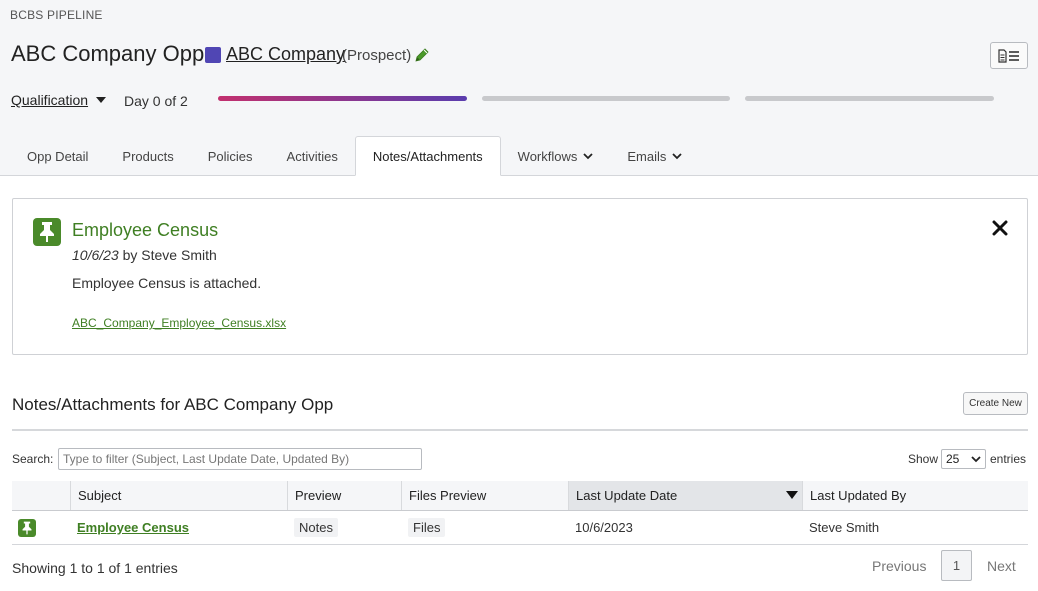  Describe the element at coordinates (50, 100) in the screenshot. I see `stage-label: Qualification` at that location.